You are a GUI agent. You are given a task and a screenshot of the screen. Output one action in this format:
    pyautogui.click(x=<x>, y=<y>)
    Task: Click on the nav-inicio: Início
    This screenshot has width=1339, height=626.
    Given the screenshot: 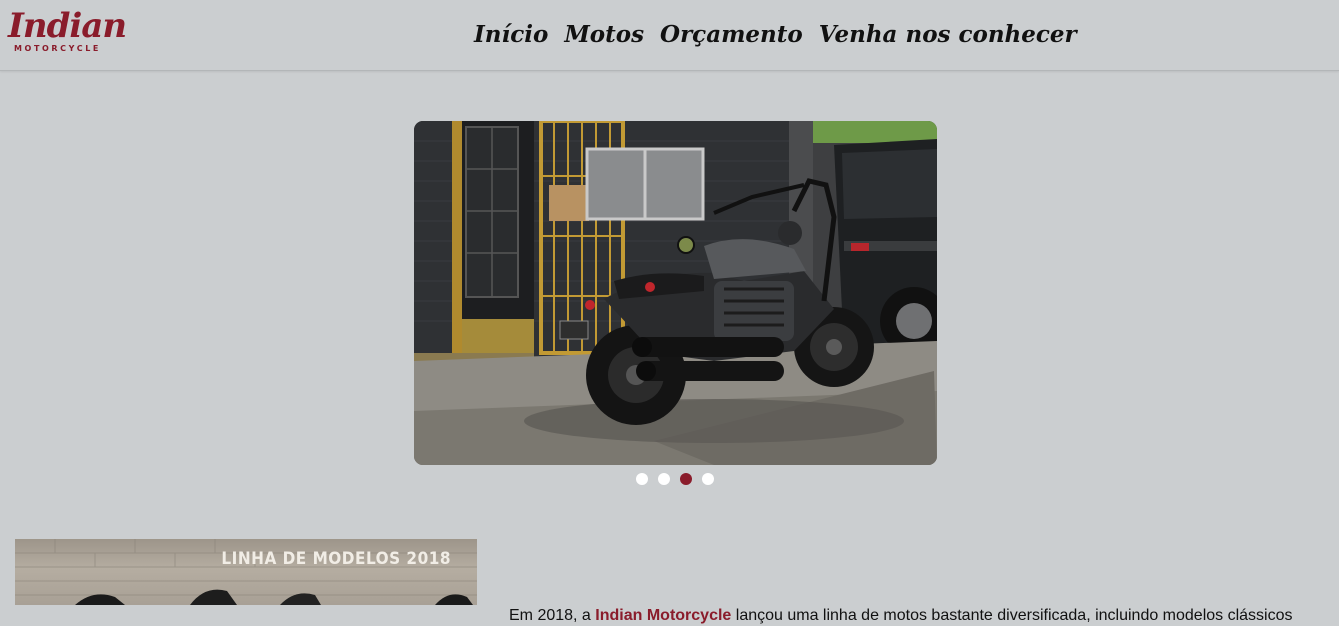 What is the action you would take?
    pyautogui.click(x=511, y=35)
    